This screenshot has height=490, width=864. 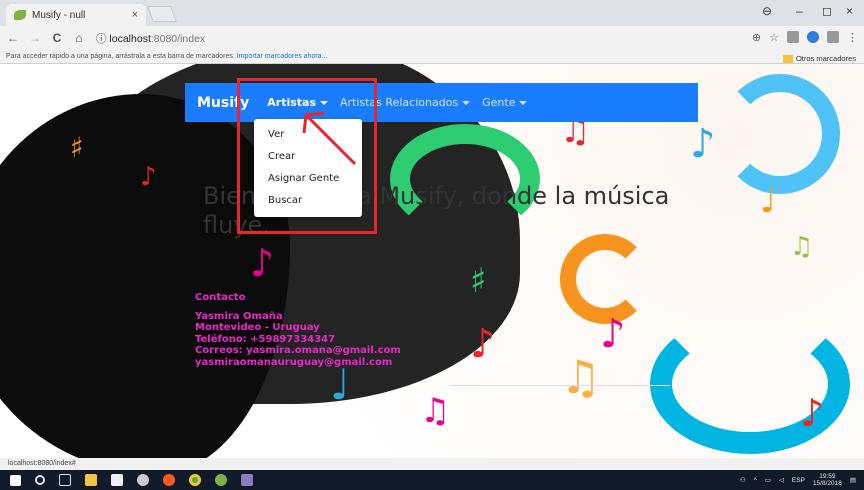 What do you see at coordinates (135, 15) in the screenshot?
I see `tab-close-icon: ×` at bounding box center [135, 15].